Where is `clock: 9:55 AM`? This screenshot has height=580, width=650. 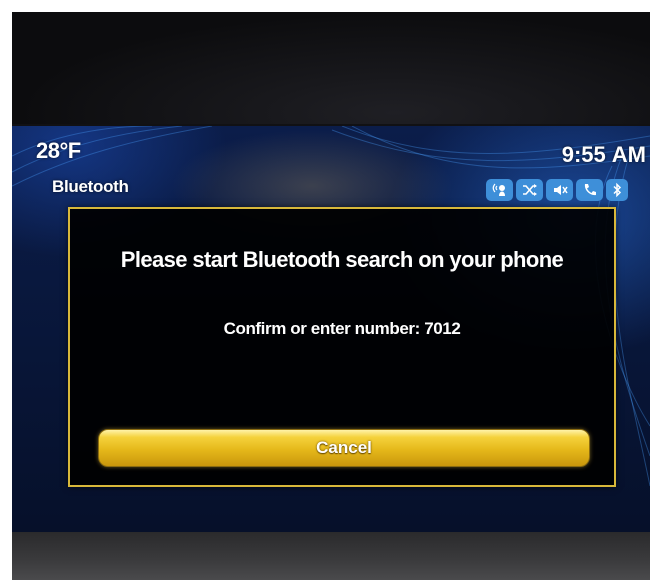 clock: 9:55 AM is located at coordinates (604, 155).